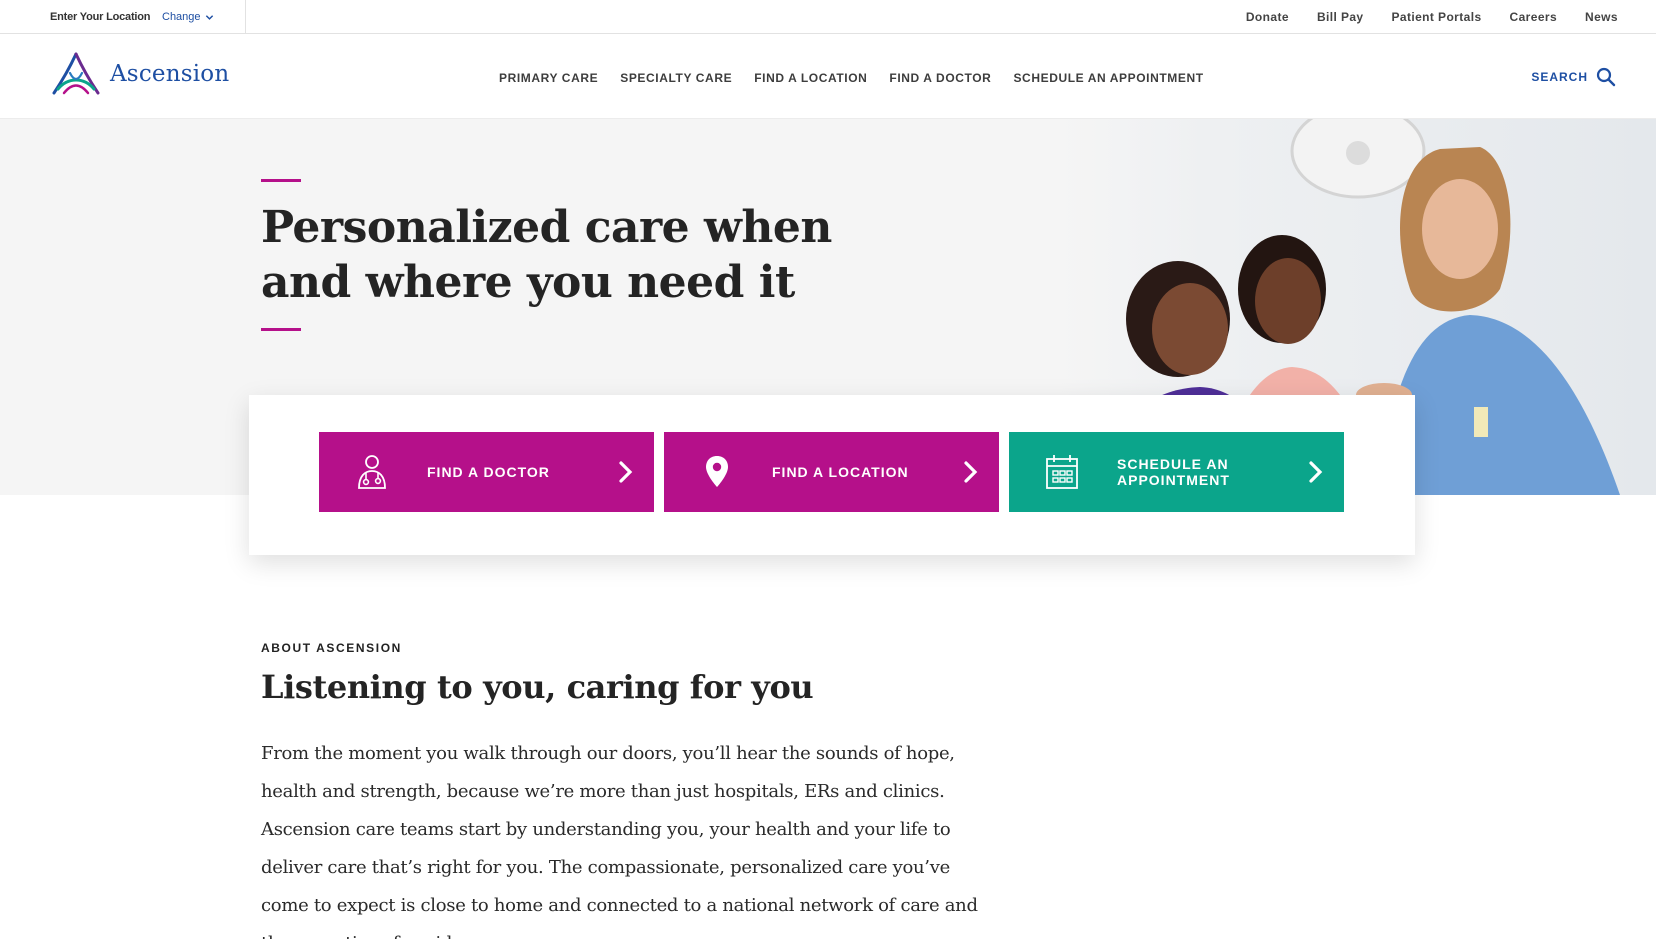 Image resolution: width=1656 pixels, height=939 pixels. What do you see at coordinates (1267, 17) in the screenshot?
I see `donate-link: Donate` at bounding box center [1267, 17].